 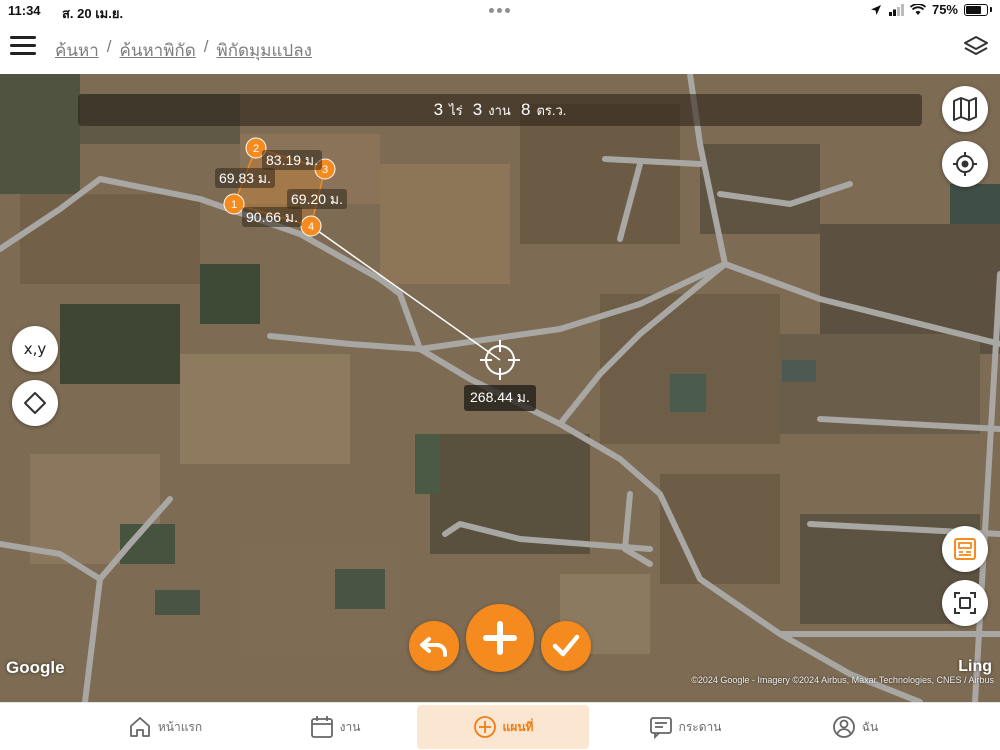 I want to click on ling-logo: Ling, so click(x=975, y=666).